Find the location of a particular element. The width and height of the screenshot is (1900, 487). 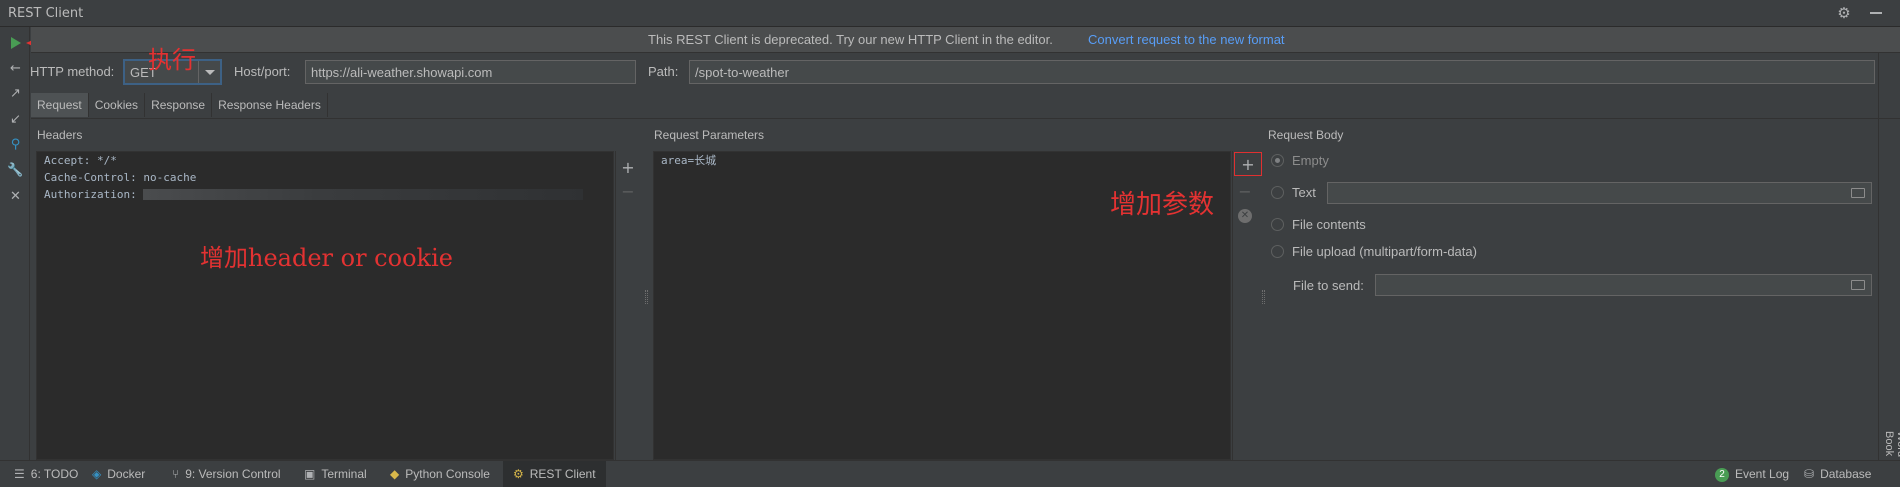

docker-label: Docker is located at coordinates (126, 474).